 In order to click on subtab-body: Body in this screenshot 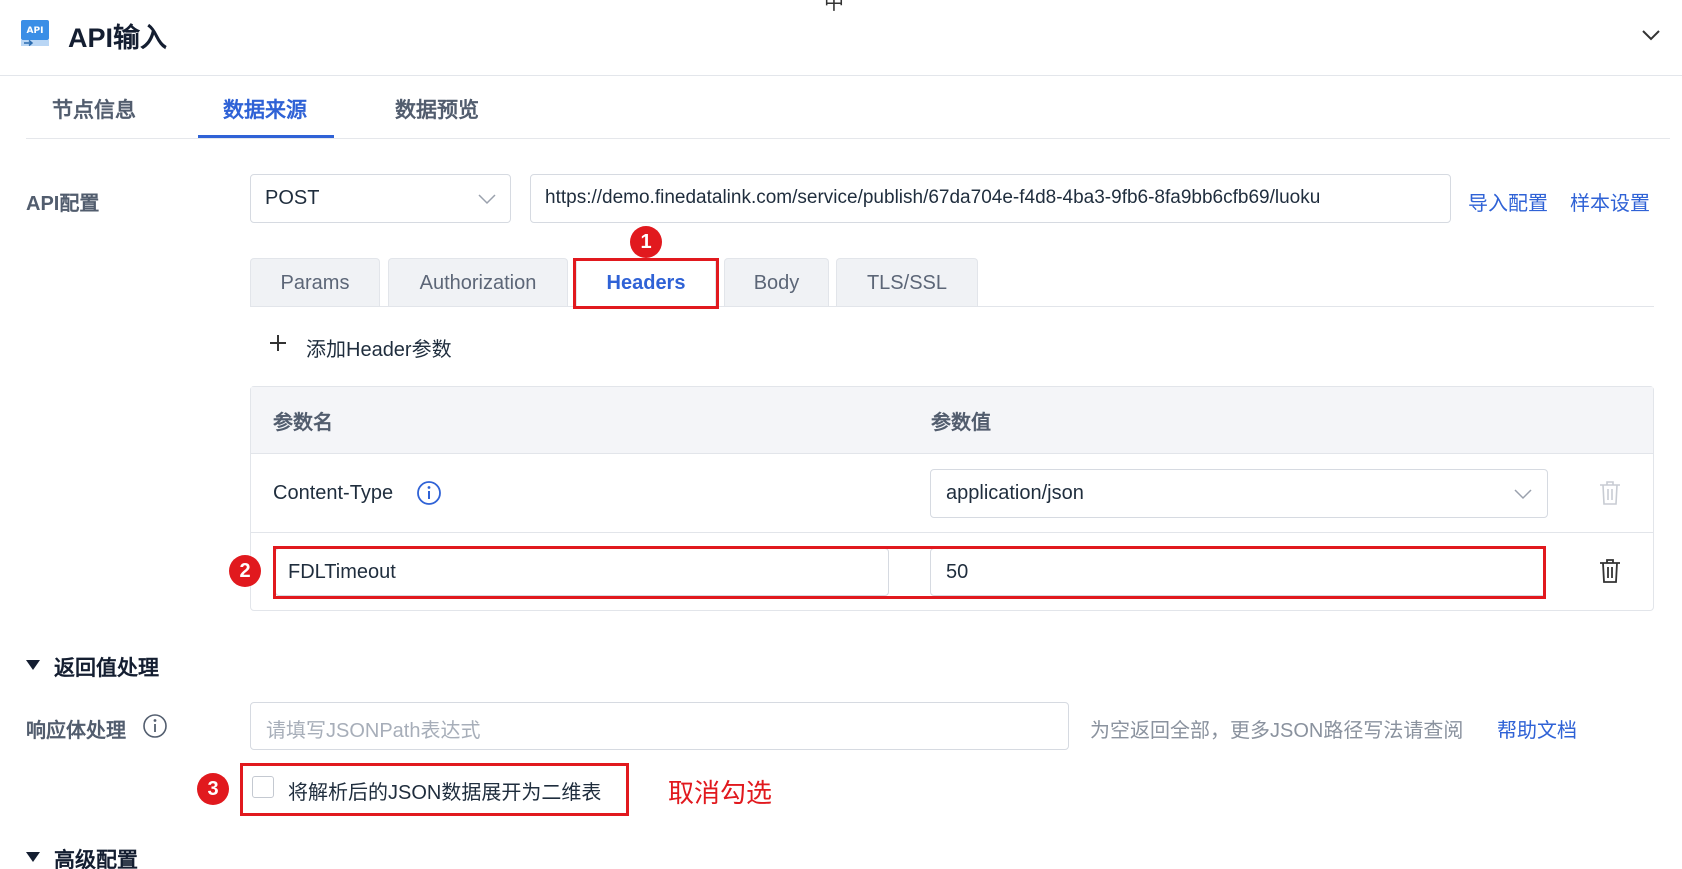, I will do `click(776, 282)`.